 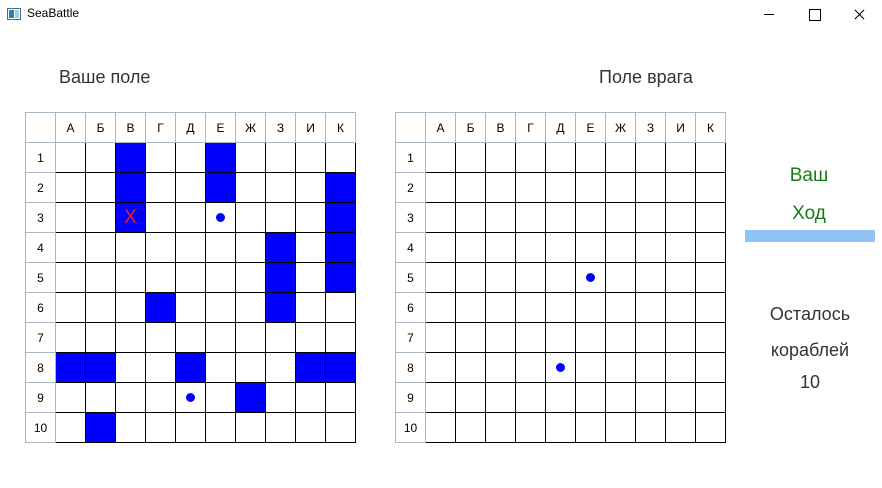 What do you see at coordinates (769, 15) in the screenshot?
I see `minimize-button` at bounding box center [769, 15].